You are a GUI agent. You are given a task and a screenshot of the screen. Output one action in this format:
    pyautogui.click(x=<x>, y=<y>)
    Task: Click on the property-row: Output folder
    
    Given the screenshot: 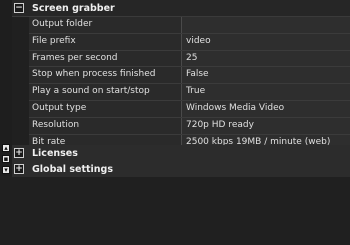 What is the action you would take?
    pyautogui.click(x=189, y=25)
    